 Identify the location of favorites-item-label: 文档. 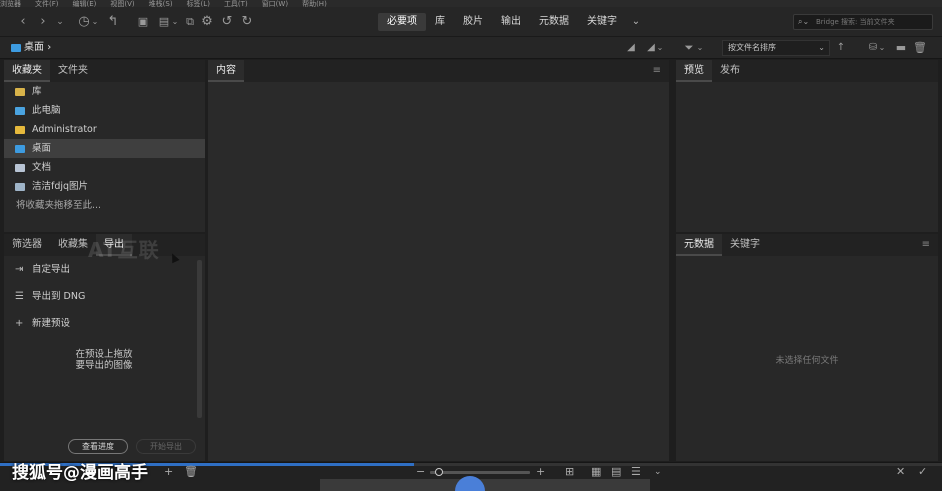
(42, 167).